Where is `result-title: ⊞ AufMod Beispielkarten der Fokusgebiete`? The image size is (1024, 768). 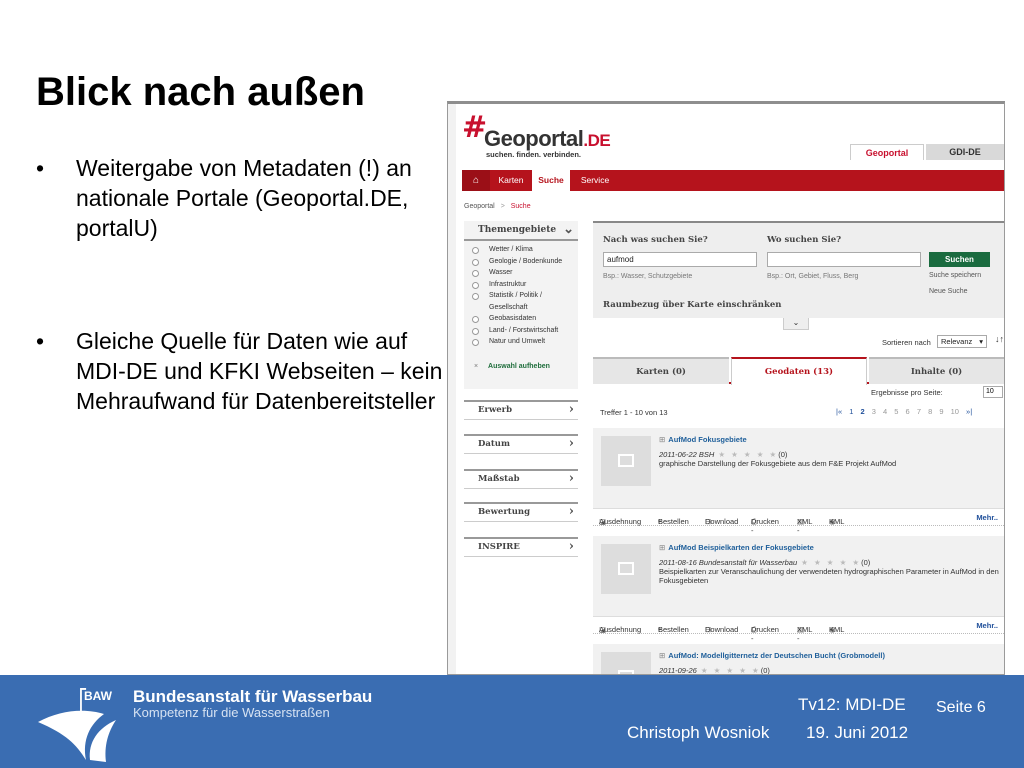 result-title: ⊞ AufMod Beispielkarten der Fokusgebiete is located at coordinates (736, 547).